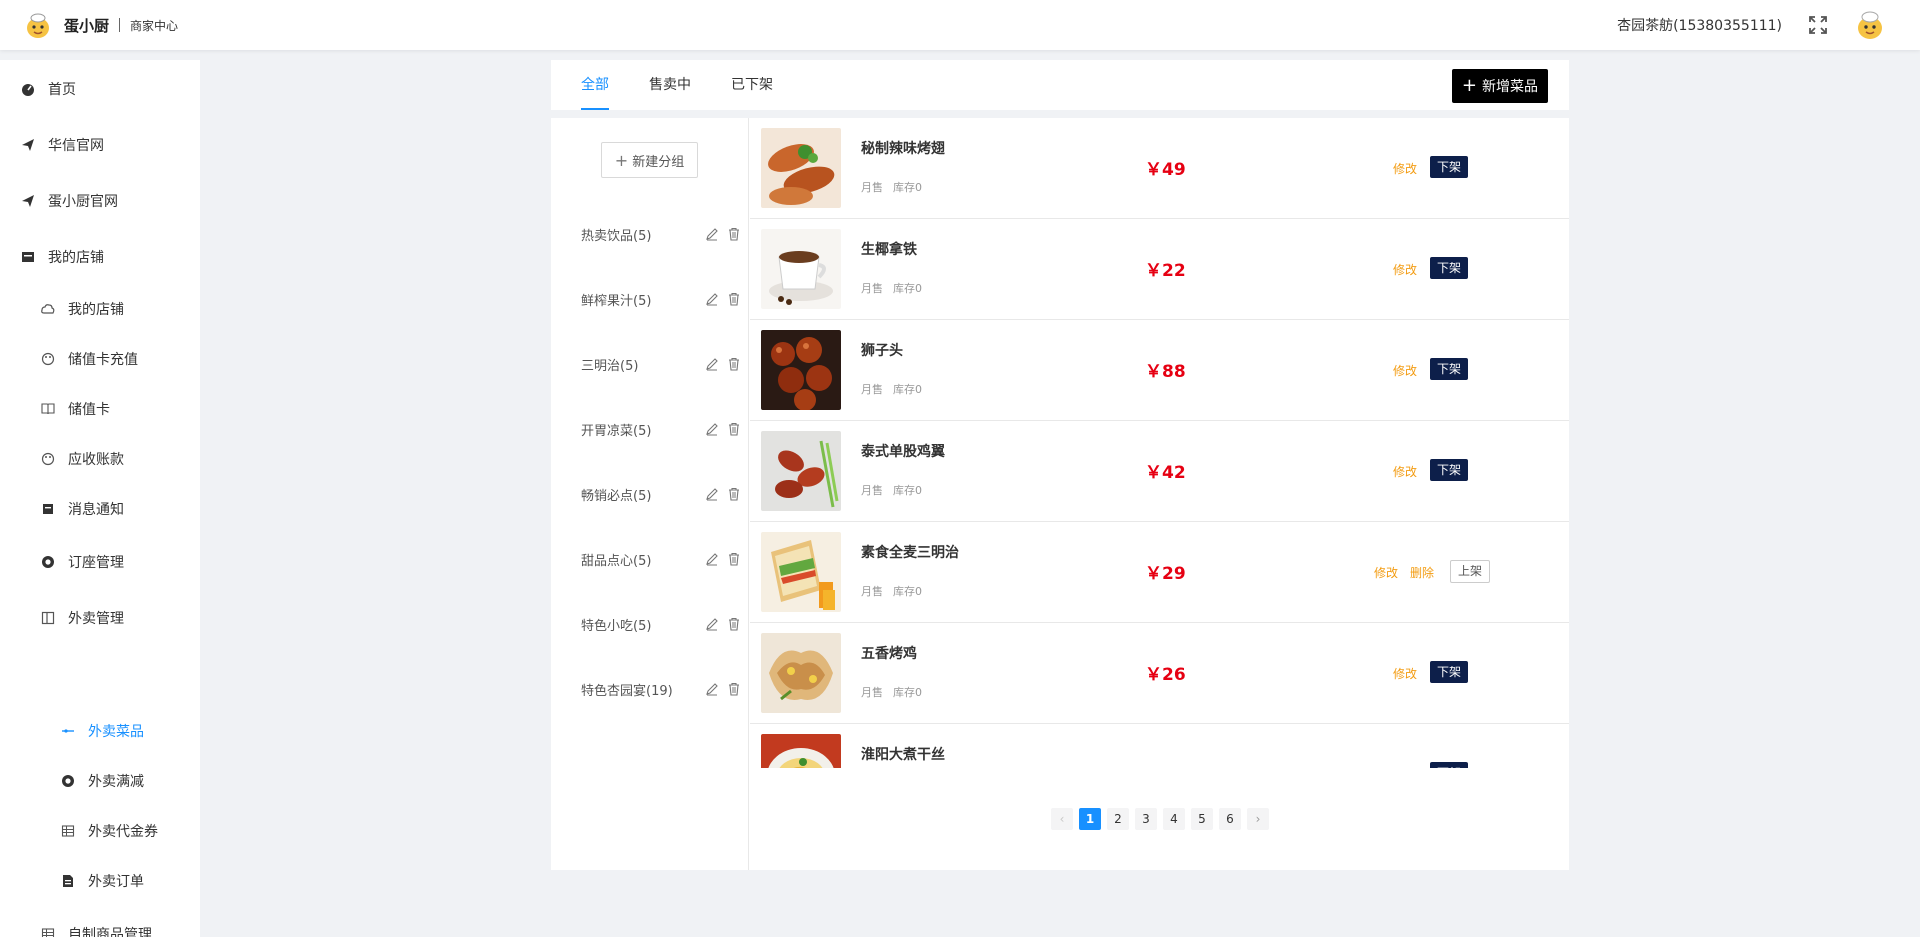  I want to click on page-button: 5, so click(1202, 819).